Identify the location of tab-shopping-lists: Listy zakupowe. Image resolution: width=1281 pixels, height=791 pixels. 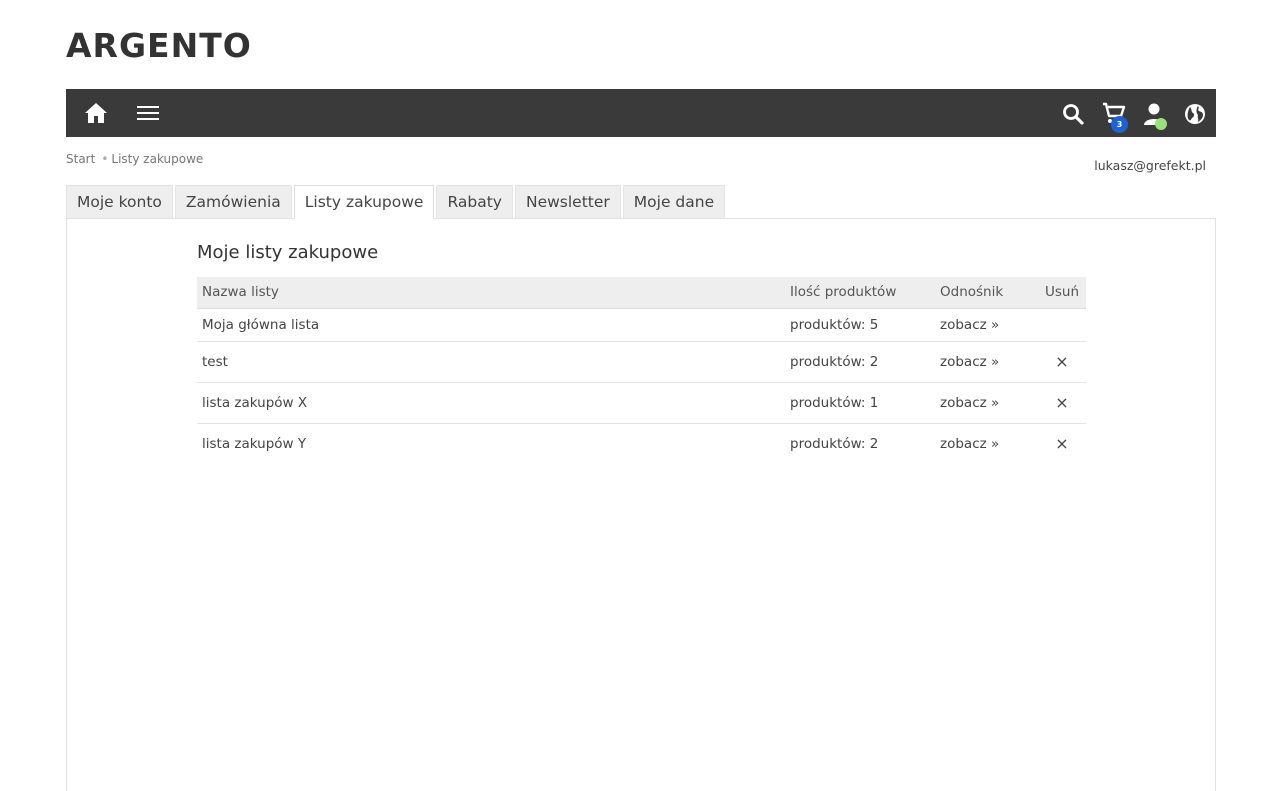
(364, 202).